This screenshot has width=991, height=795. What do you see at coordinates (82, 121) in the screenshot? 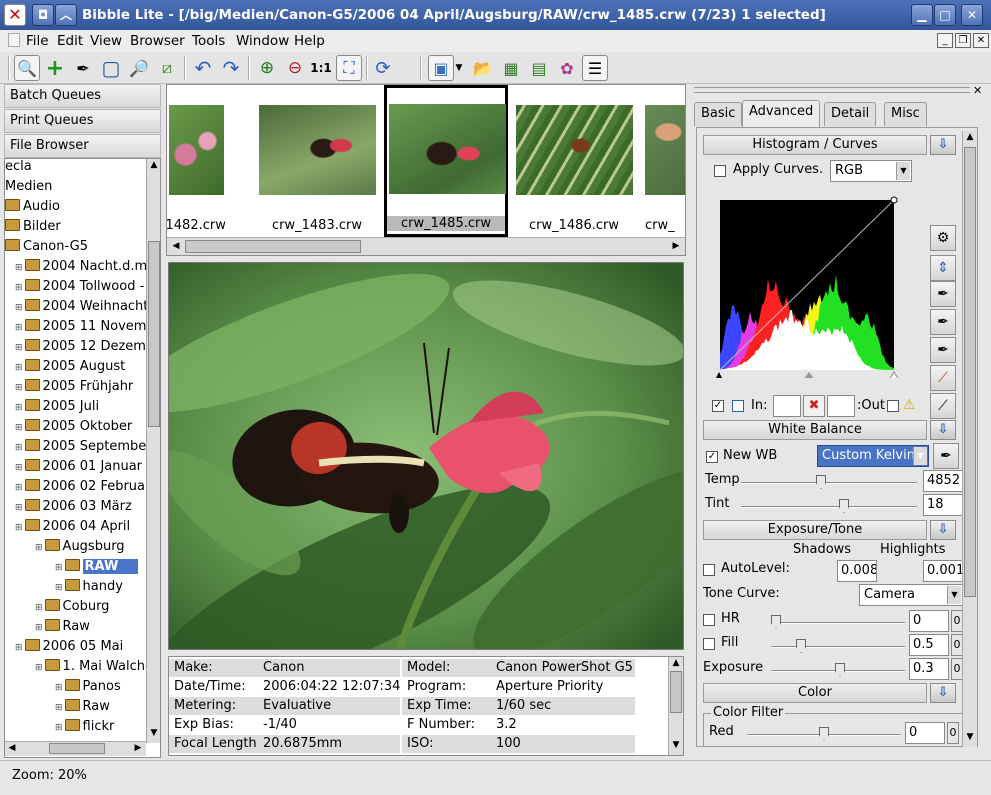
I see `print-queues-button: Print Queues` at bounding box center [82, 121].